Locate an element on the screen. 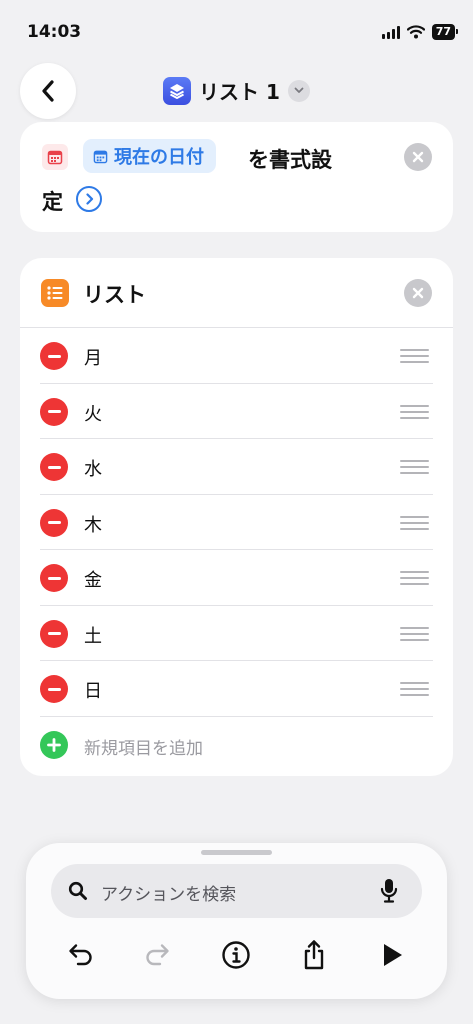  shortcuts-layers-icon is located at coordinates (177, 90).